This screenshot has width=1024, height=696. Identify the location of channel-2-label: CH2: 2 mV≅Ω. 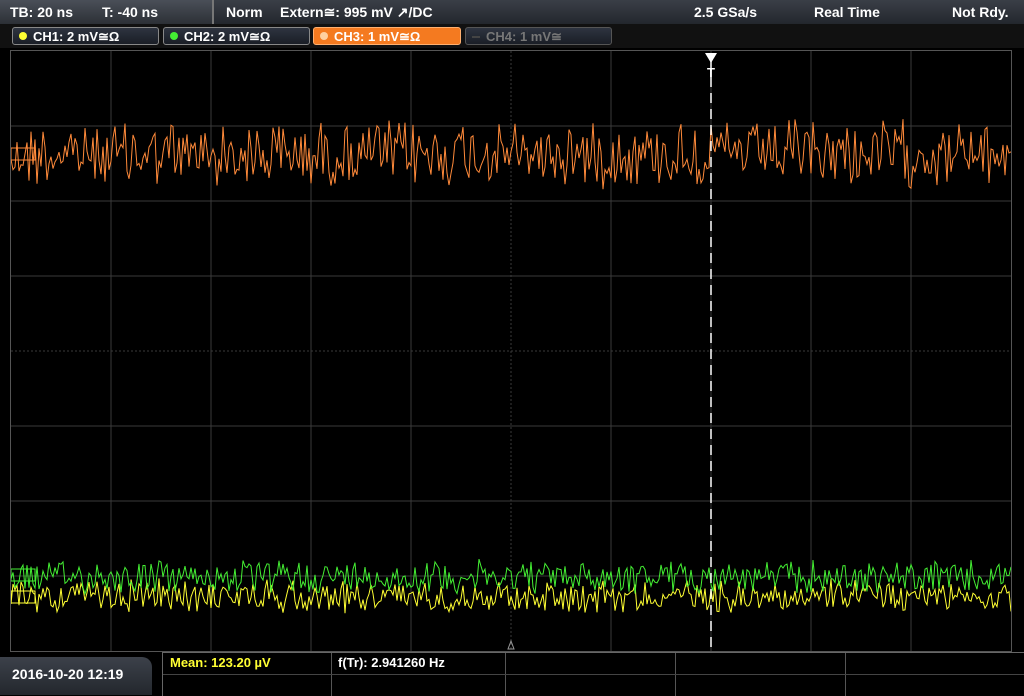
(227, 36).